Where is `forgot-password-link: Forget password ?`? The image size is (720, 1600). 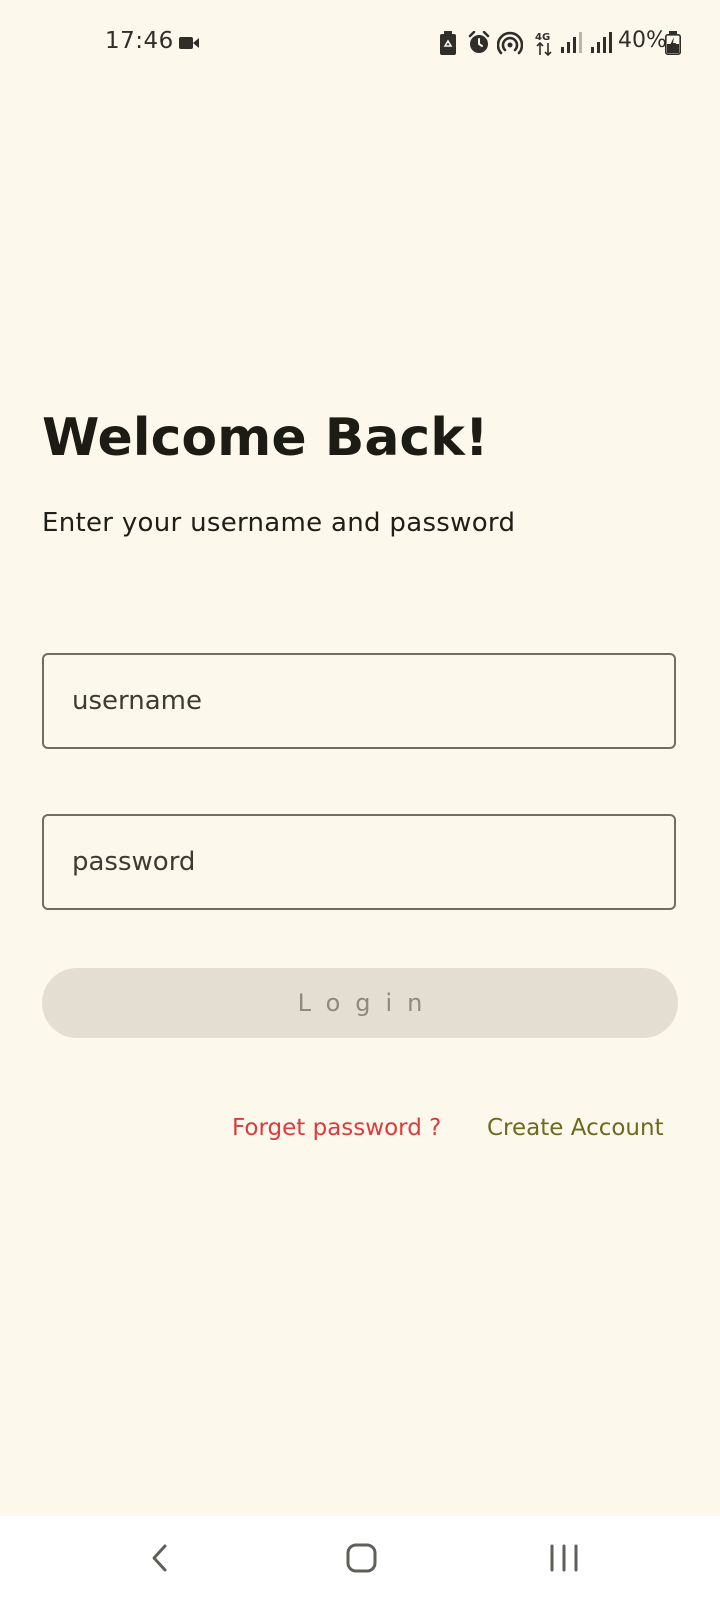
forgot-password-link: Forget password ? is located at coordinates (336, 1128).